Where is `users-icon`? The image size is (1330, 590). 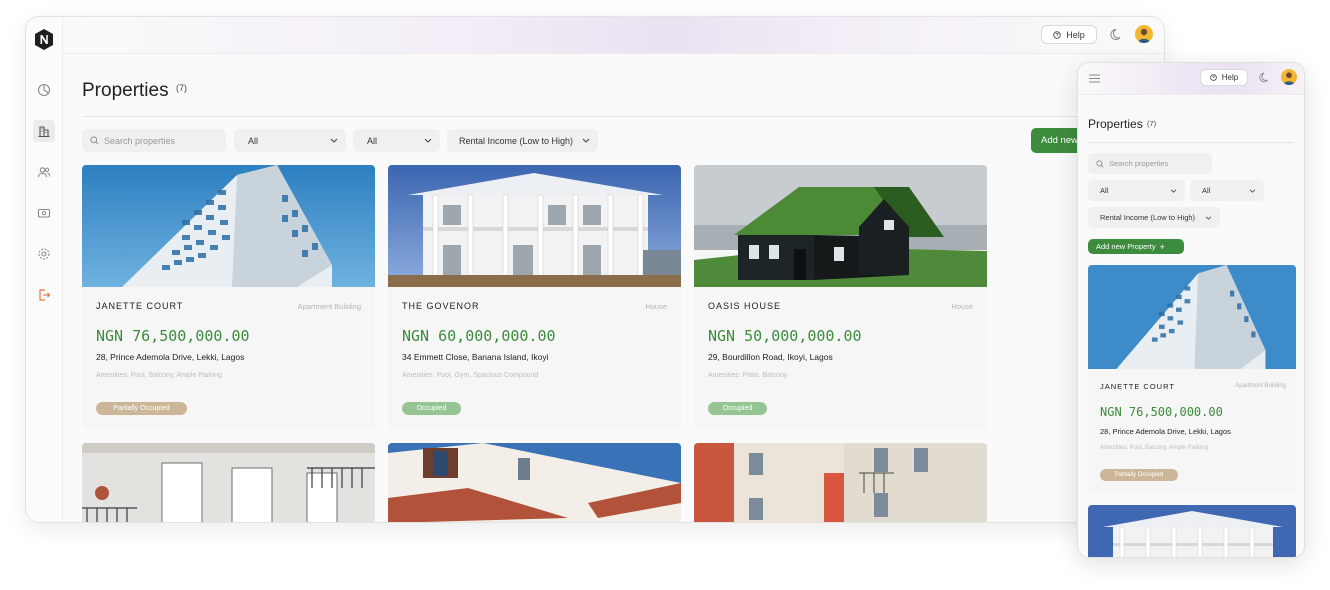
users-icon is located at coordinates (44, 172).